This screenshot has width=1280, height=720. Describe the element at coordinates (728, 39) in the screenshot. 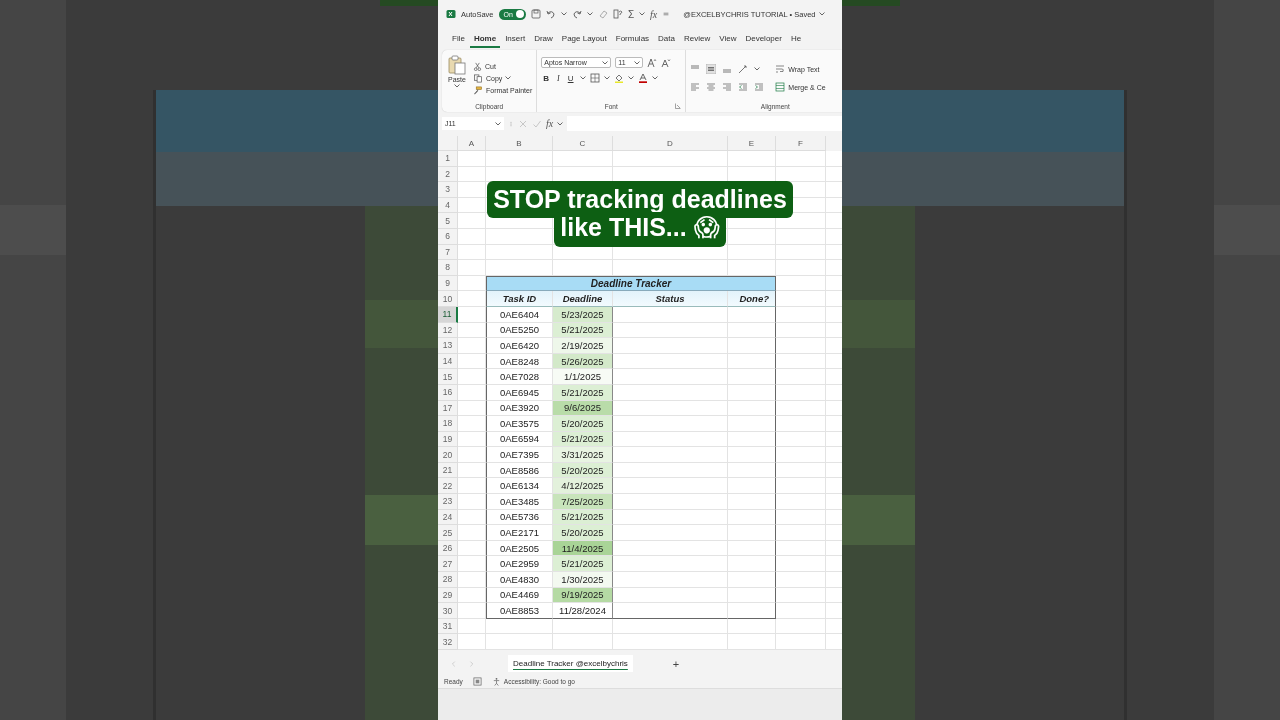

I see `menu-tab: View` at that location.